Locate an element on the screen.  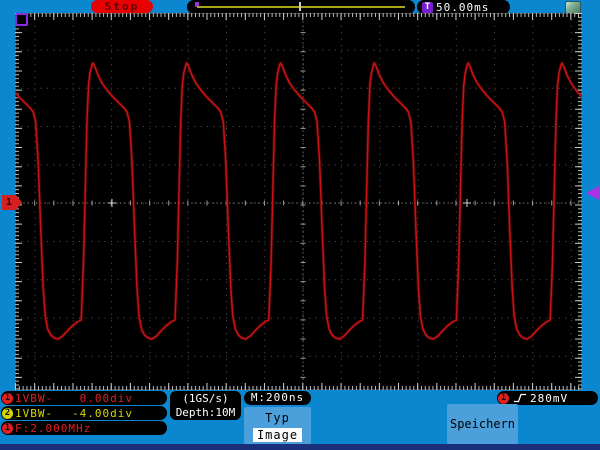
trigger-horizontal-marker-icon is located at coordinates (21, 19).